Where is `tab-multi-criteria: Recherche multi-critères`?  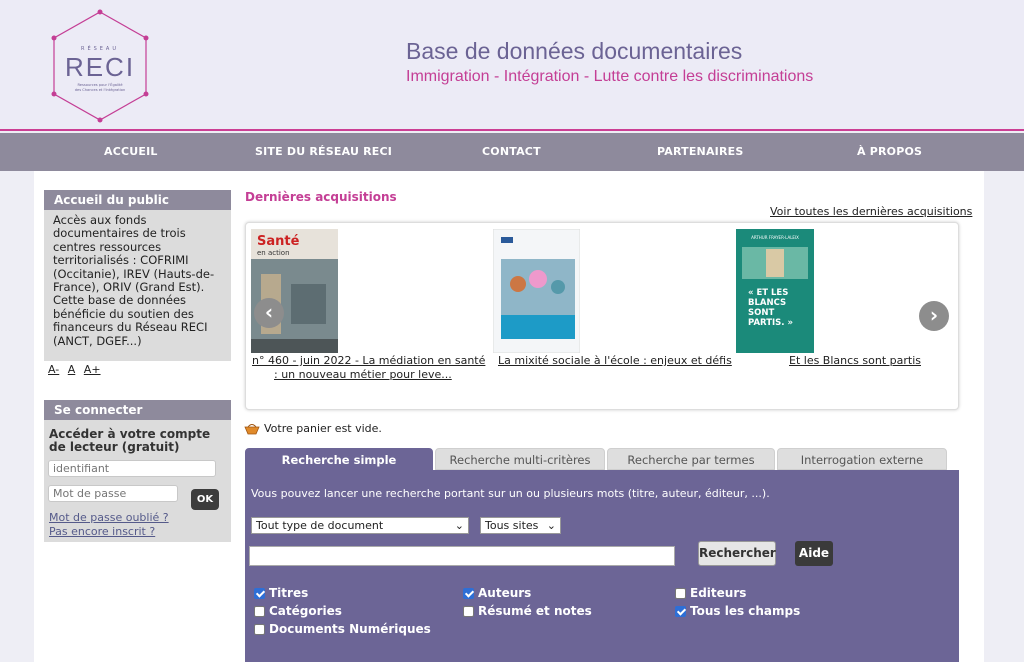
tab-multi-criteria: Recherche multi-critères is located at coordinates (520, 459).